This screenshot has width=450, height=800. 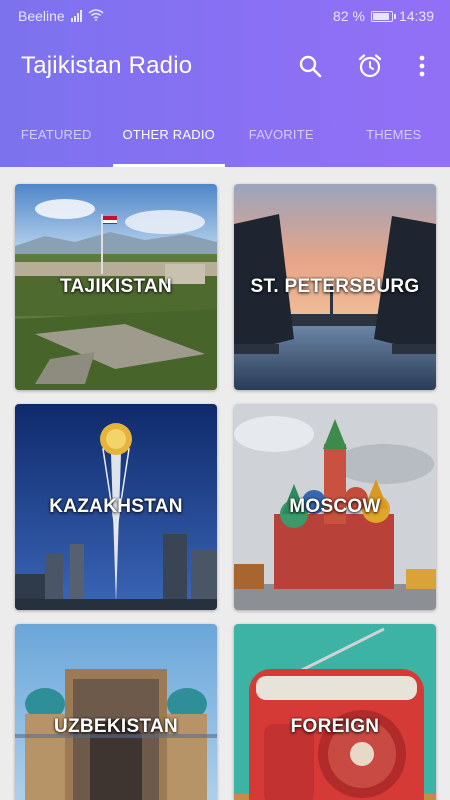 I want to click on category-label: UZBEKISTAN, so click(x=116, y=726).